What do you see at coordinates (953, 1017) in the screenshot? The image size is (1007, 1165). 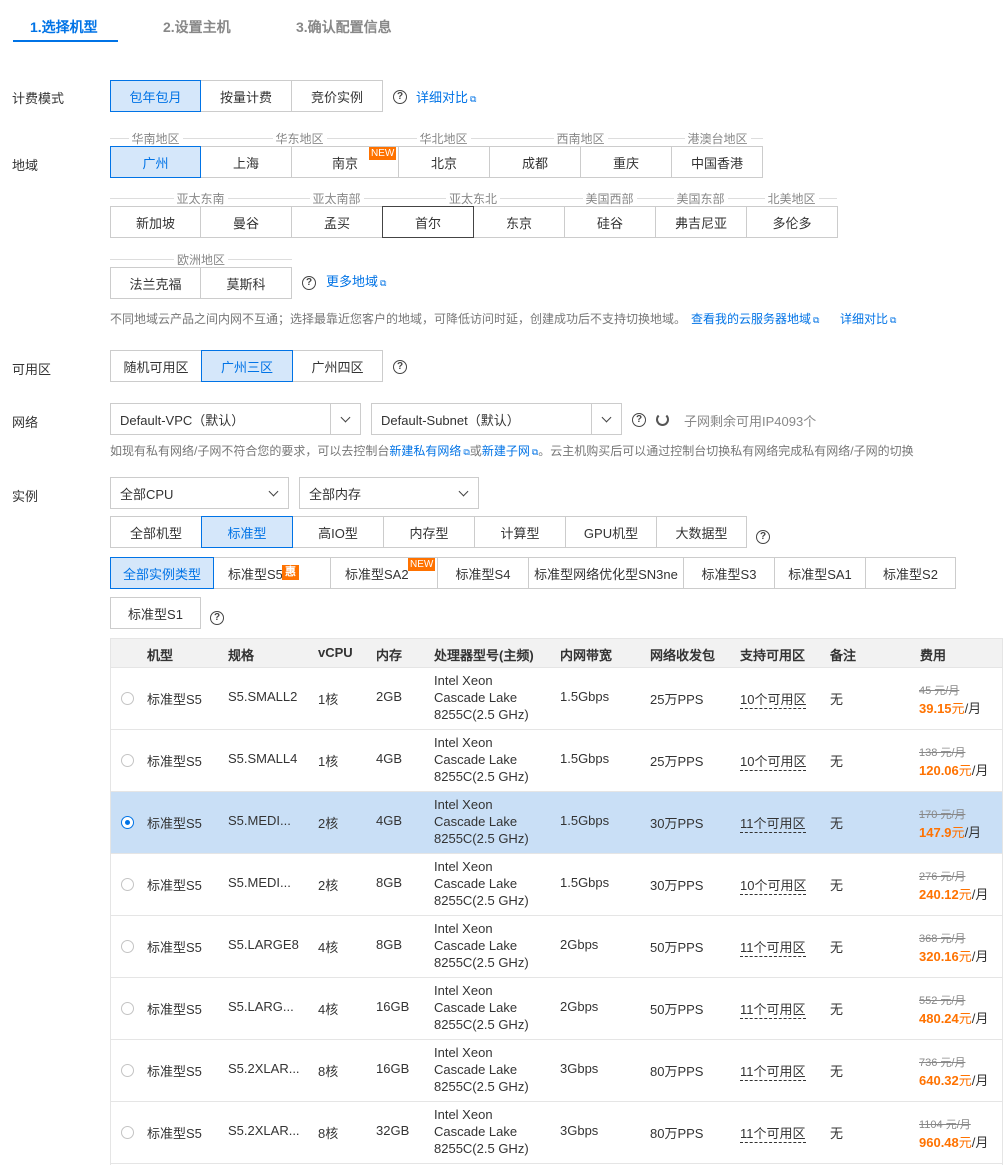 I see `discount-price: 480.24元/月` at bounding box center [953, 1017].